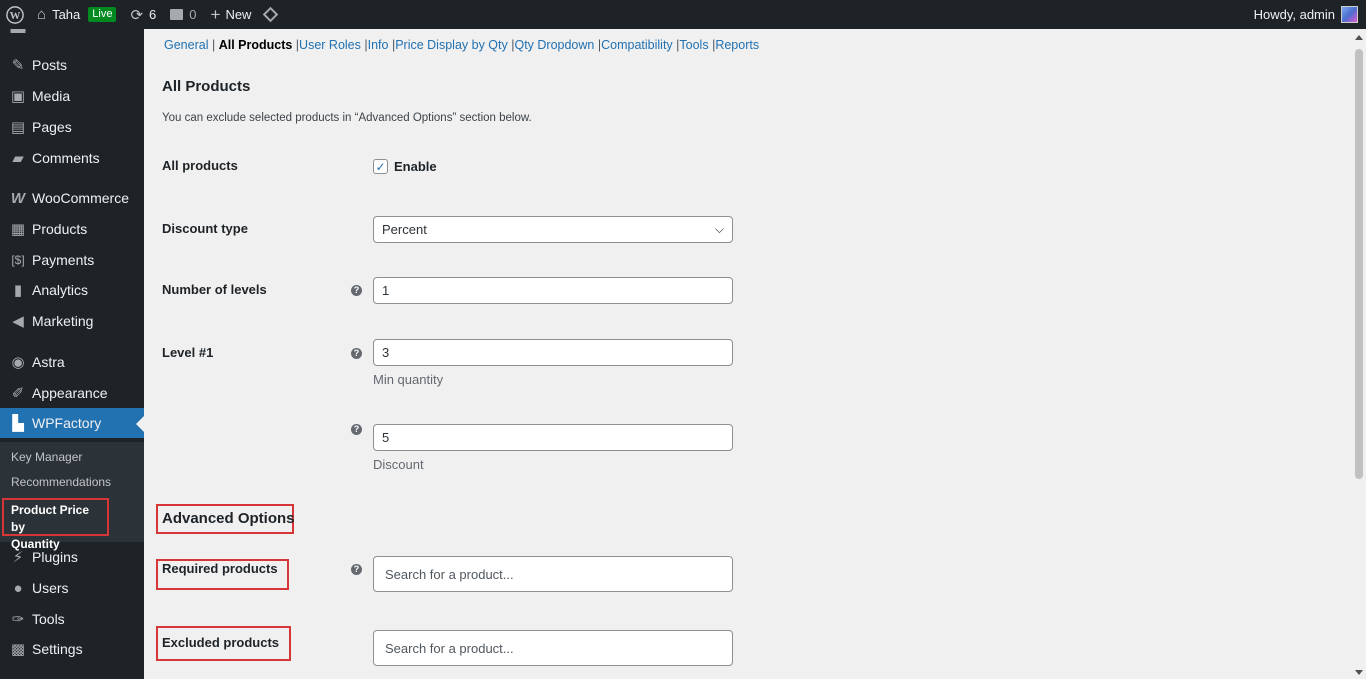  Describe the element at coordinates (52, 127) in the screenshot. I see `sidebar-item-label: Pages` at that location.